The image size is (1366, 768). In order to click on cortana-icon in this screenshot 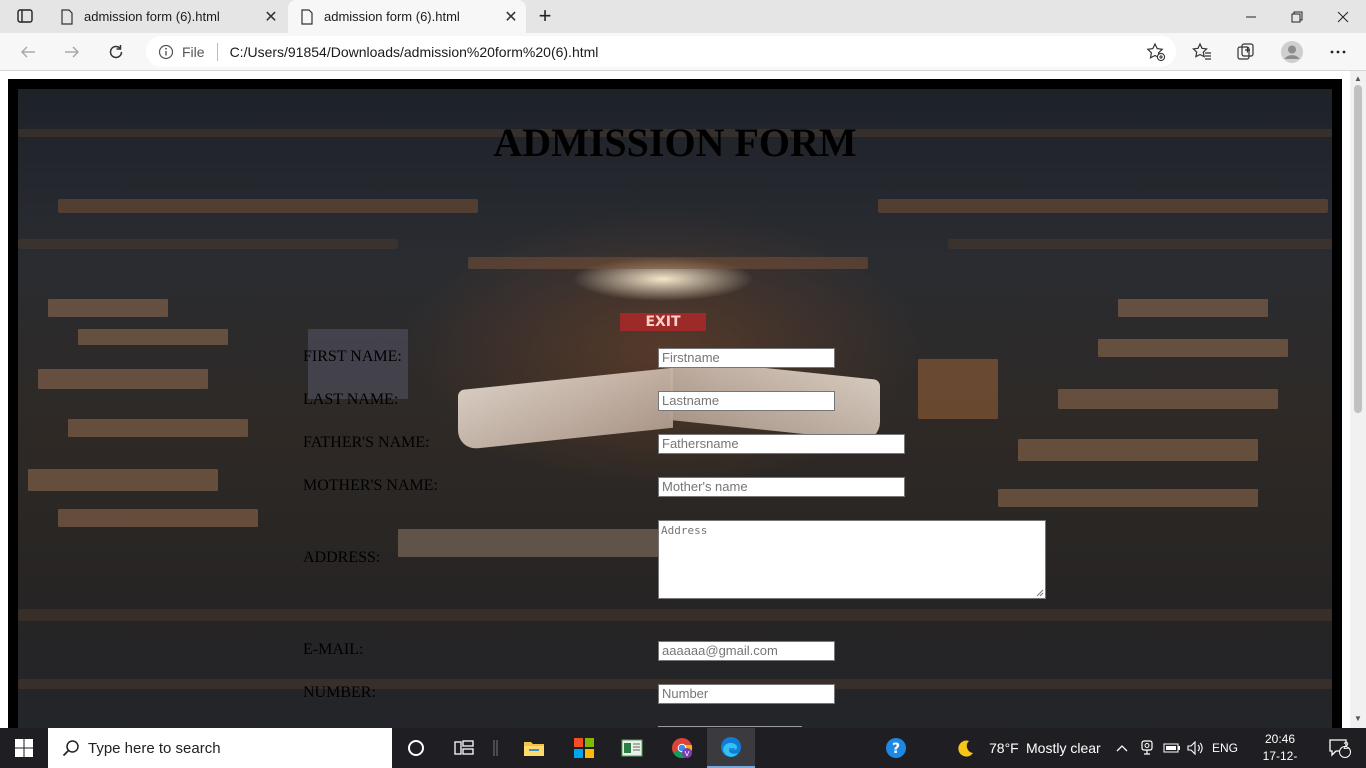, I will do `click(416, 748)`.